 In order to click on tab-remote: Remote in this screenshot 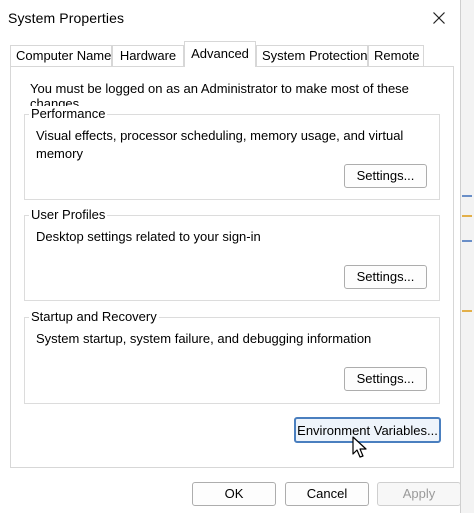, I will do `click(396, 55)`.